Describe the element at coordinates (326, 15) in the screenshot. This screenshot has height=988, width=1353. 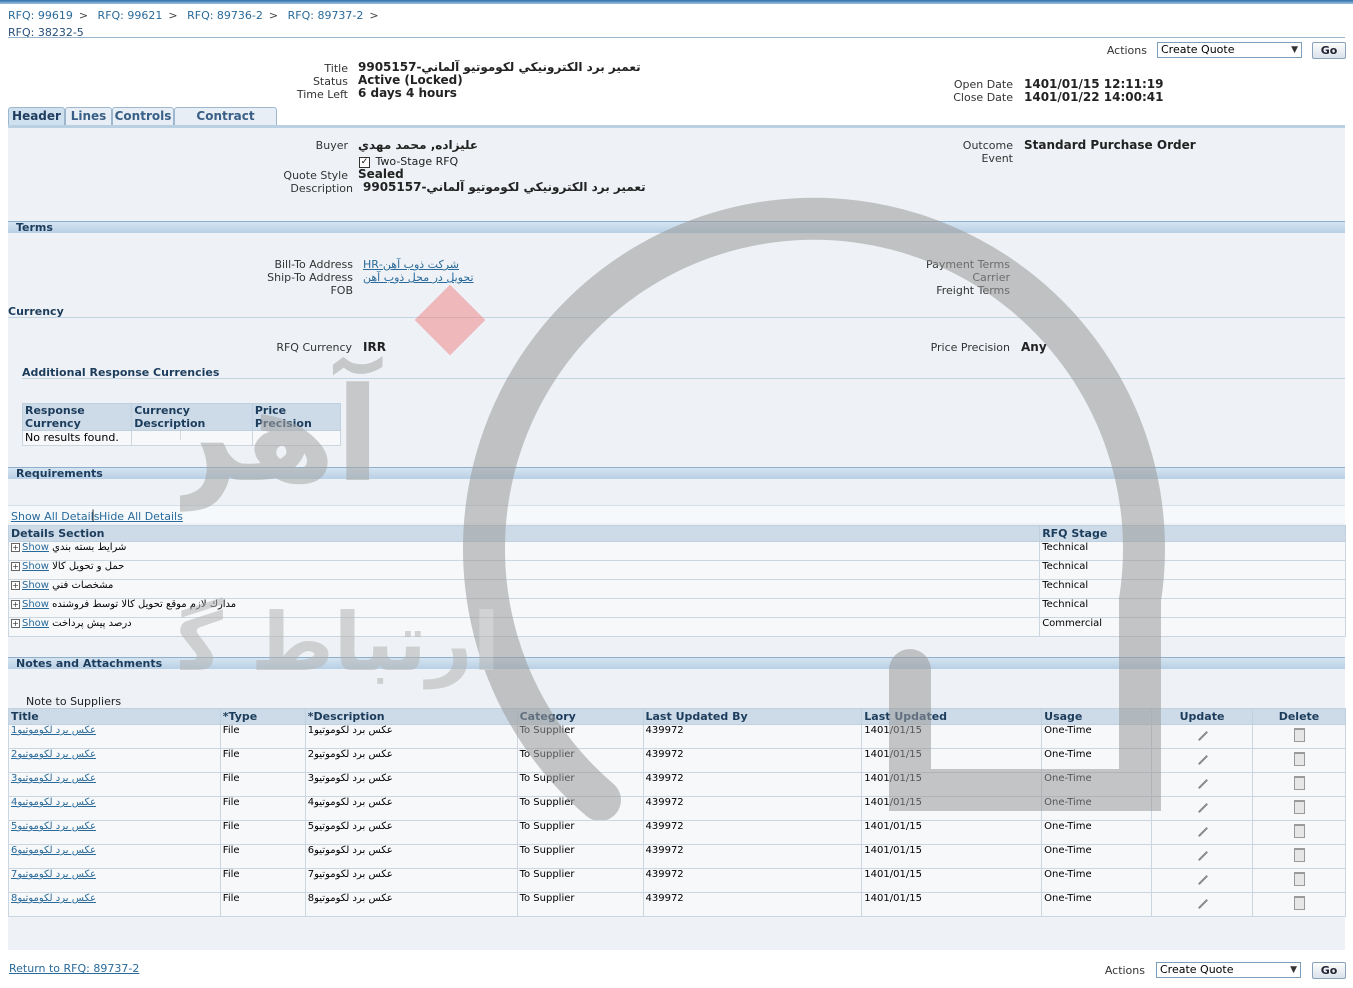
I see `breadcrumb-link: RFQ: 89737-2` at that location.